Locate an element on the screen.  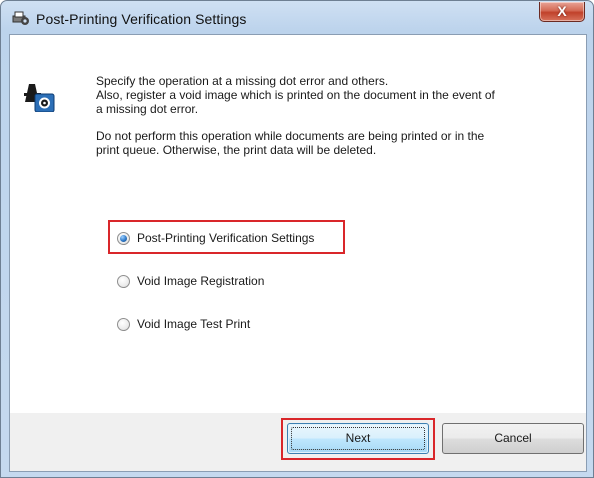
option-void-image-registration: Void Image Registration is located at coordinates (190, 281).